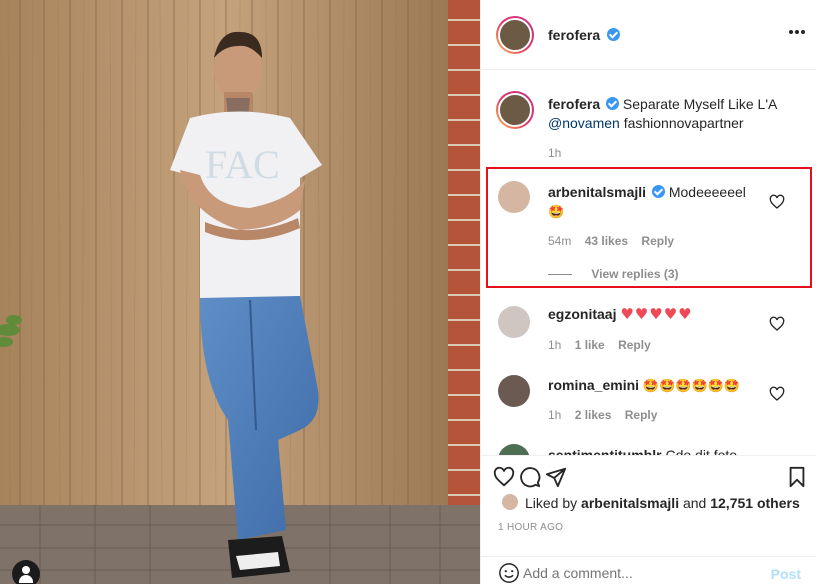 This screenshot has width=816, height=584. I want to click on svg-text: FAC, so click(242, 164).